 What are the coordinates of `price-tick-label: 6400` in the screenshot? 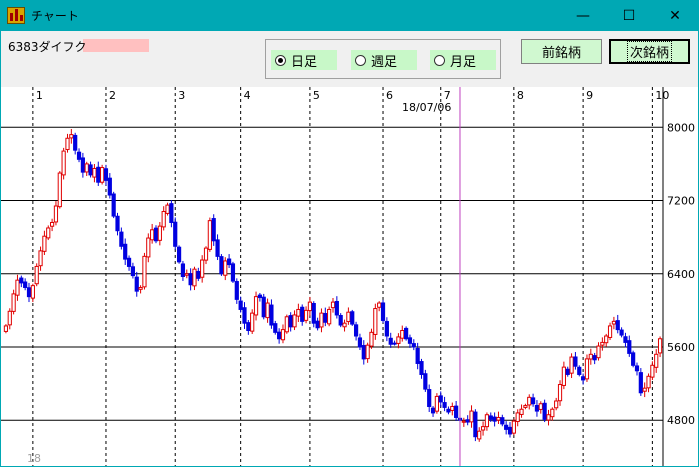 It's located at (681, 274).